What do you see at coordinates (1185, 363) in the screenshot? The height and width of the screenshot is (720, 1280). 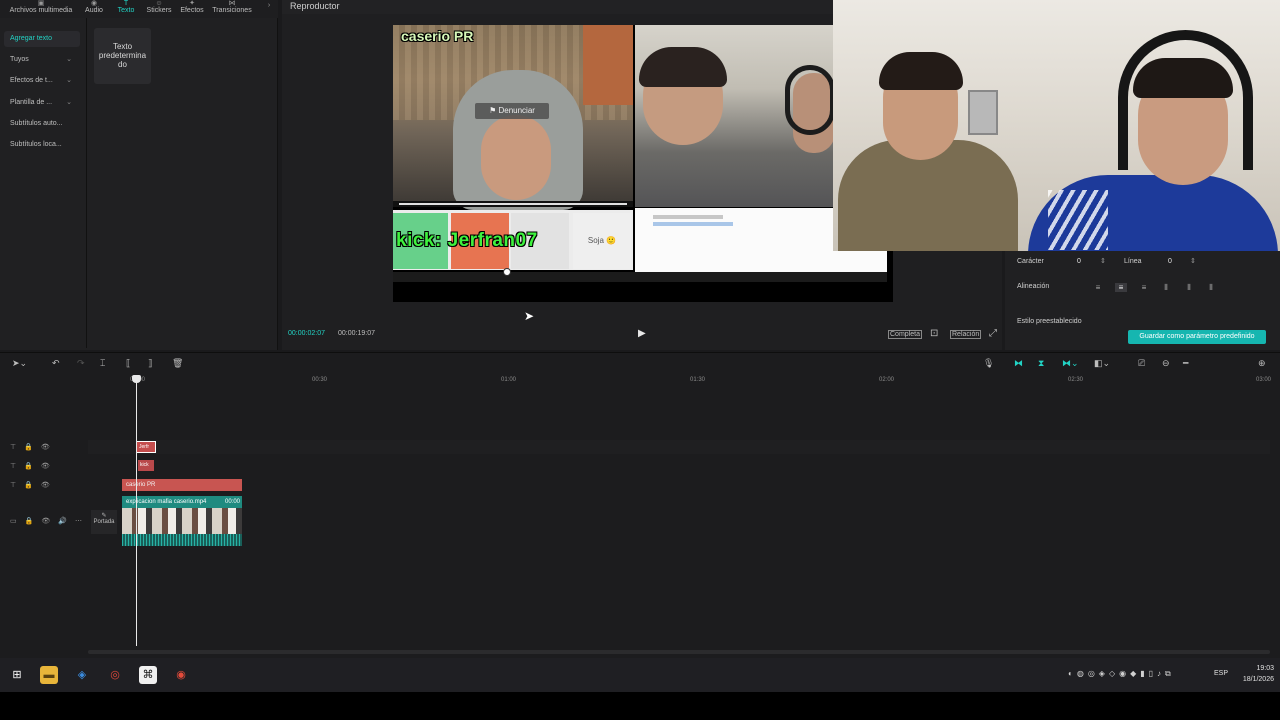 I see `zoom-slider-icon: ━` at bounding box center [1185, 363].